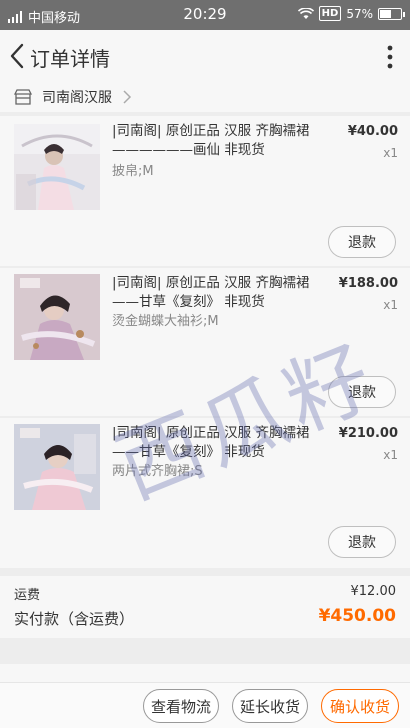 Image resolution: width=410 pixels, height=728 pixels. I want to click on store-icon, so click(23, 97).